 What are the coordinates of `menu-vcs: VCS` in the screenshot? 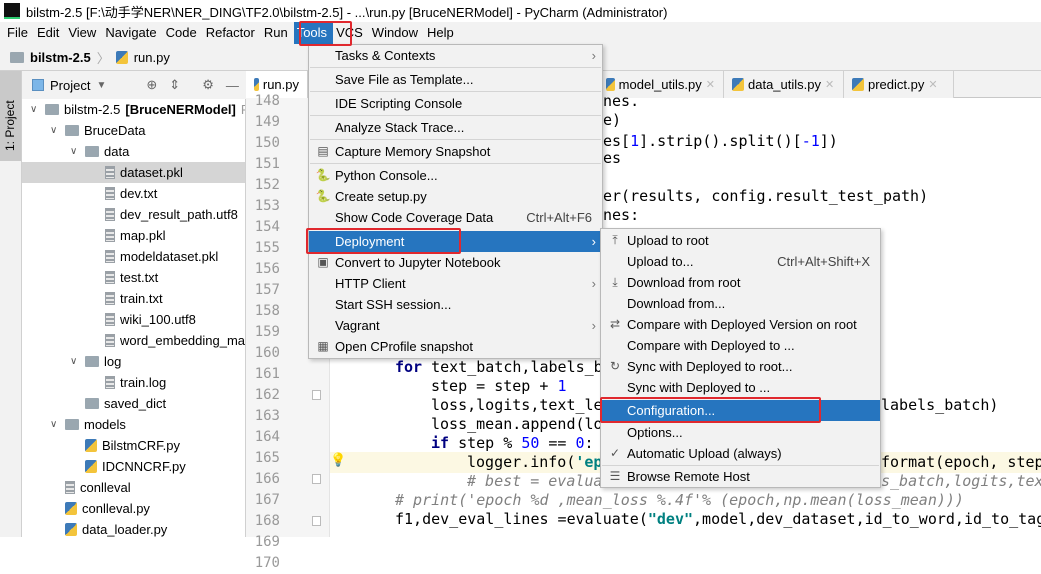 It's located at (351, 33).